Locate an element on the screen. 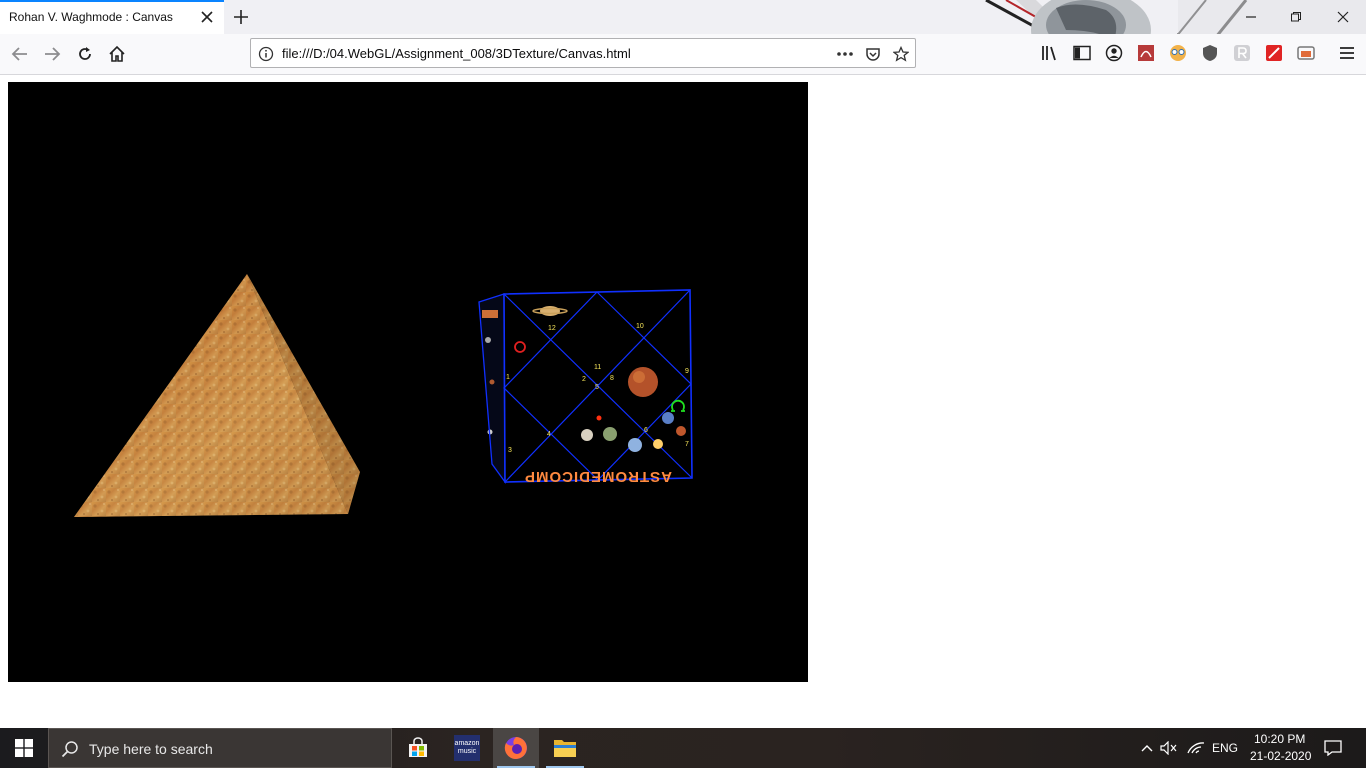  cube-number: 10 is located at coordinates (640, 326).